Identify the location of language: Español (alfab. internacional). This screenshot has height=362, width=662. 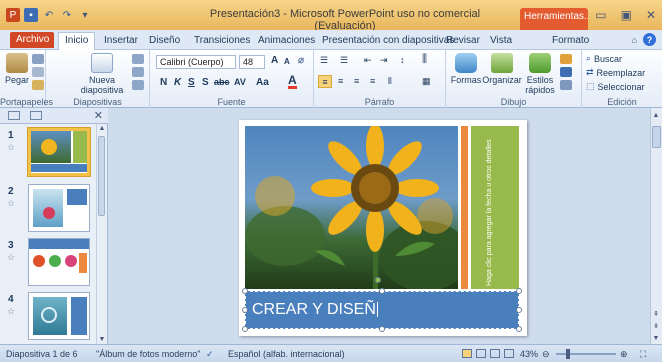
(286, 354).